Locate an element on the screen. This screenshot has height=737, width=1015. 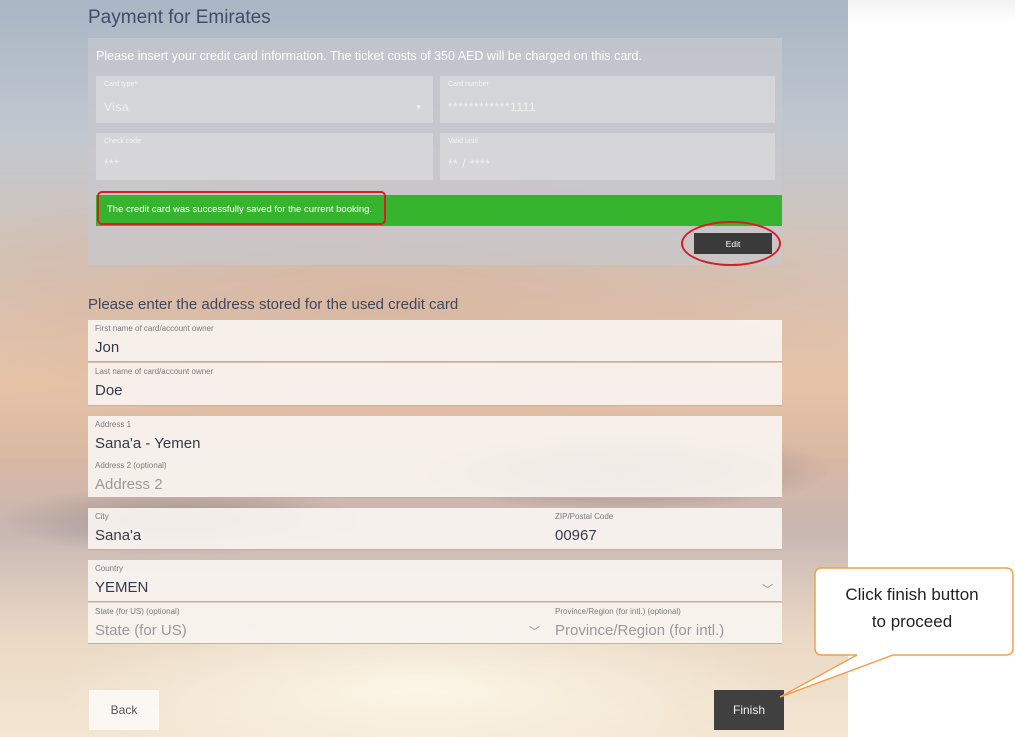
last-name-label: Last name of card/account owner is located at coordinates (154, 371).